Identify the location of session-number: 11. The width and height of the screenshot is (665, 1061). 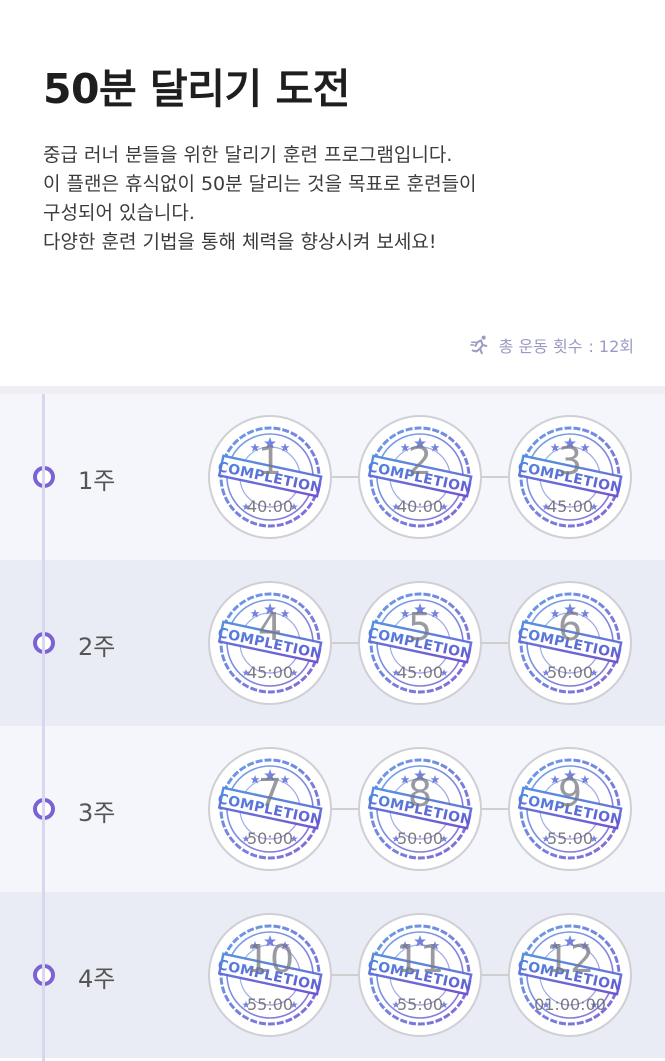
(420, 959).